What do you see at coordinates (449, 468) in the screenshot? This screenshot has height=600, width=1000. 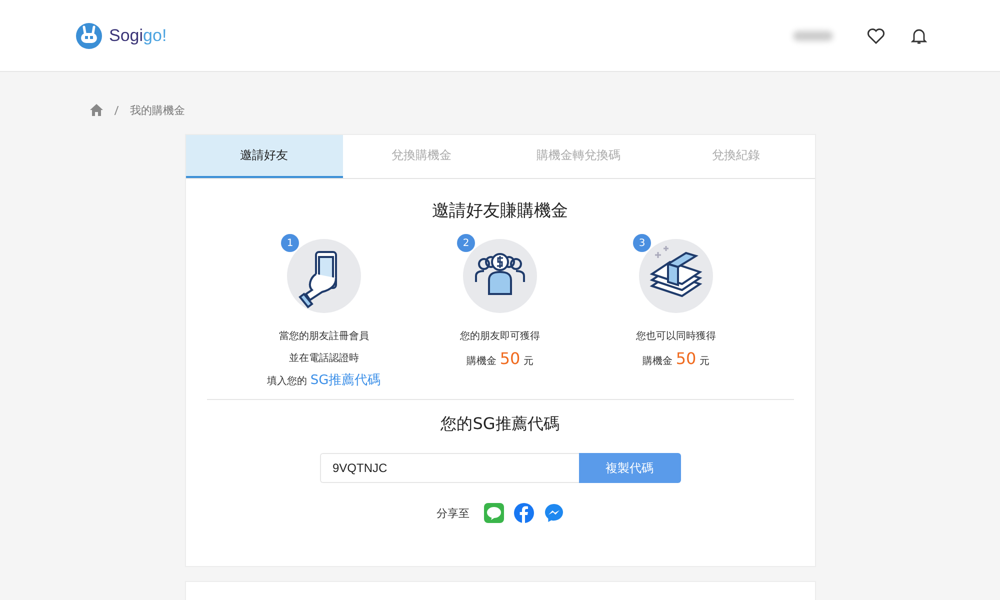 I see `referral-code-field: 9VQTNJC` at bounding box center [449, 468].